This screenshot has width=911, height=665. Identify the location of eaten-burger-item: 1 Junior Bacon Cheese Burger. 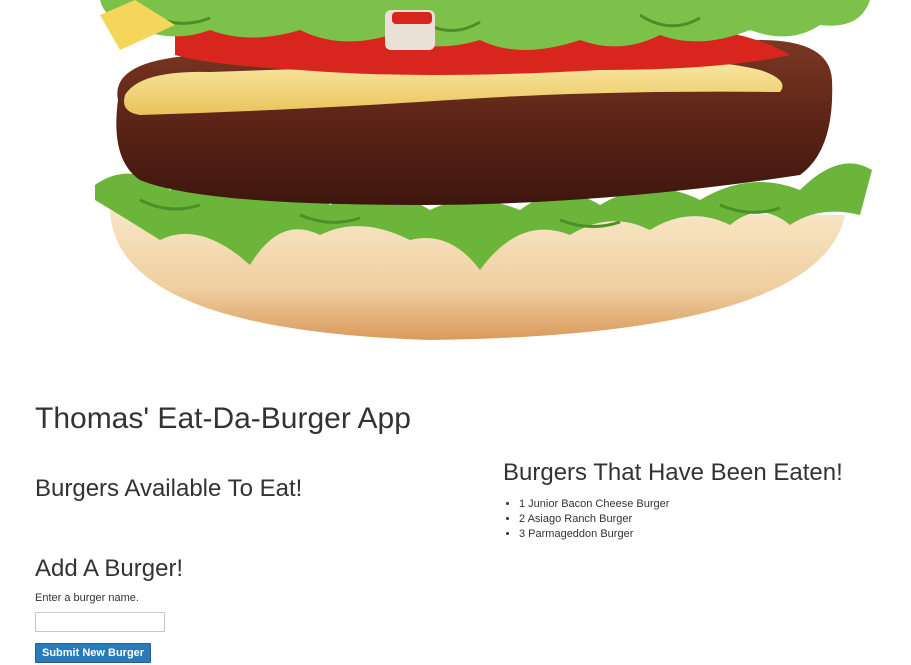
(711, 504).